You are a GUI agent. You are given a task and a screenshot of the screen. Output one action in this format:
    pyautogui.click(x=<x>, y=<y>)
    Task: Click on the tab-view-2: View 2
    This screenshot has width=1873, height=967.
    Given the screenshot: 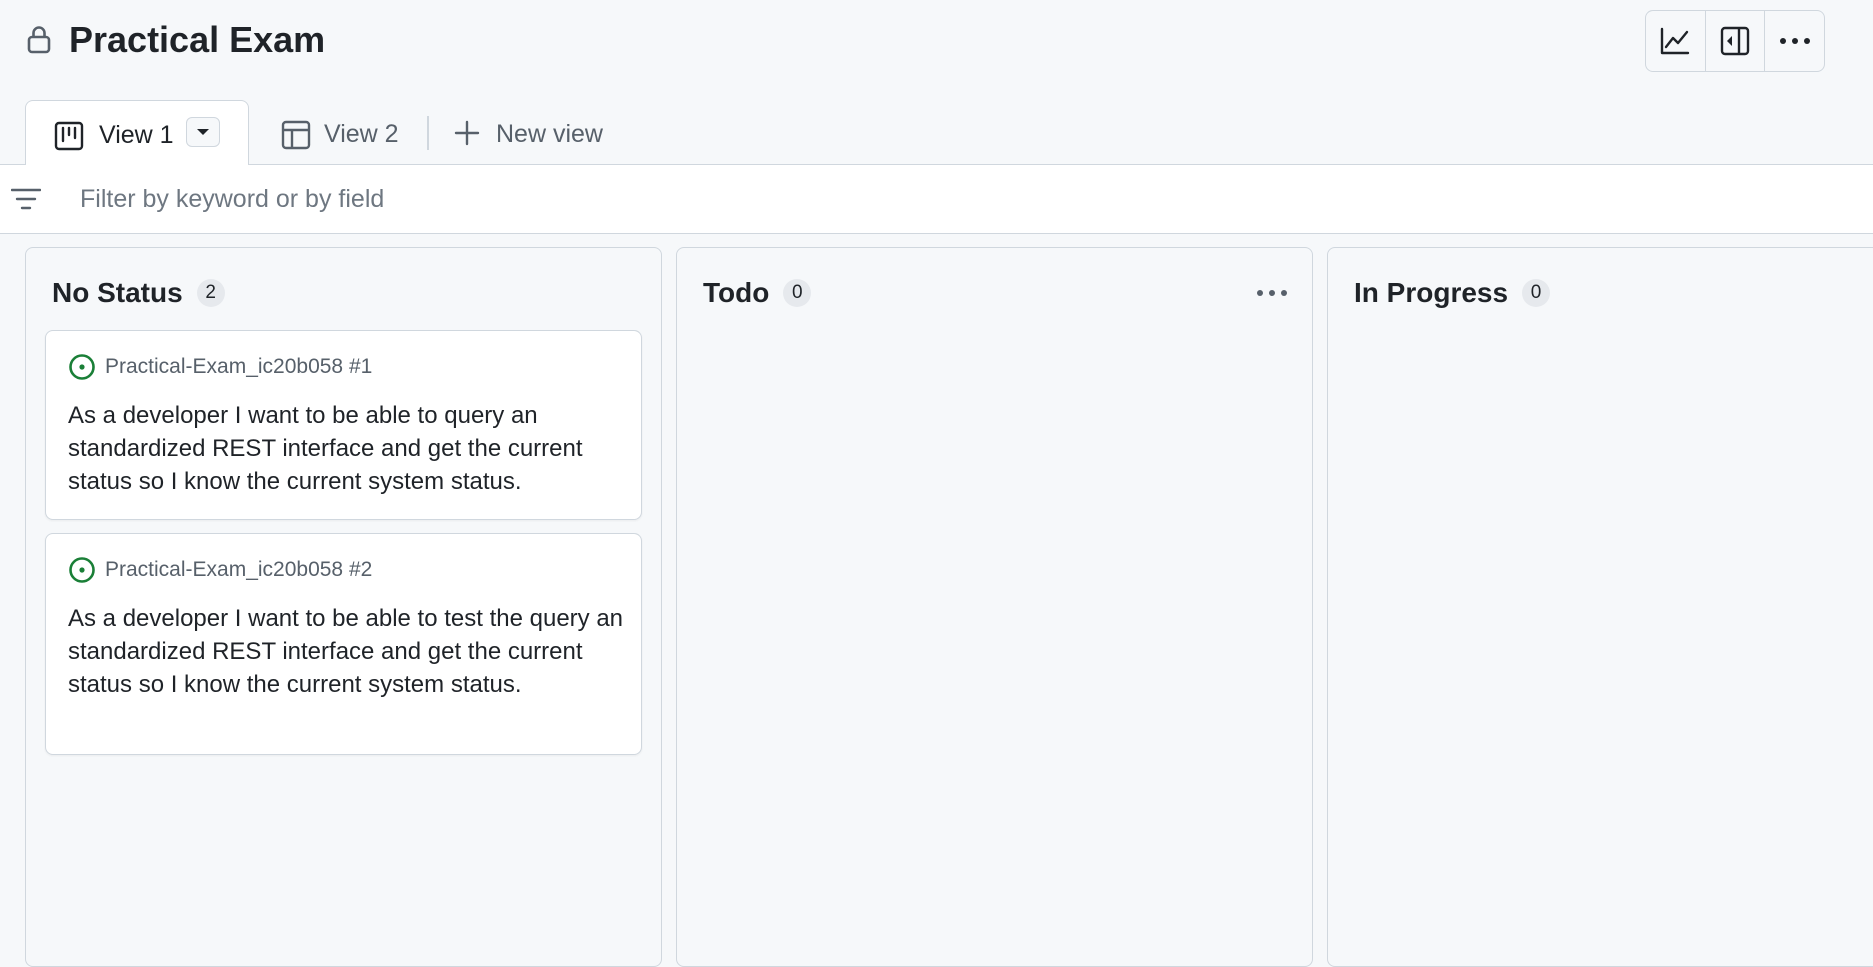 What is the action you would take?
    pyautogui.click(x=355, y=132)
    